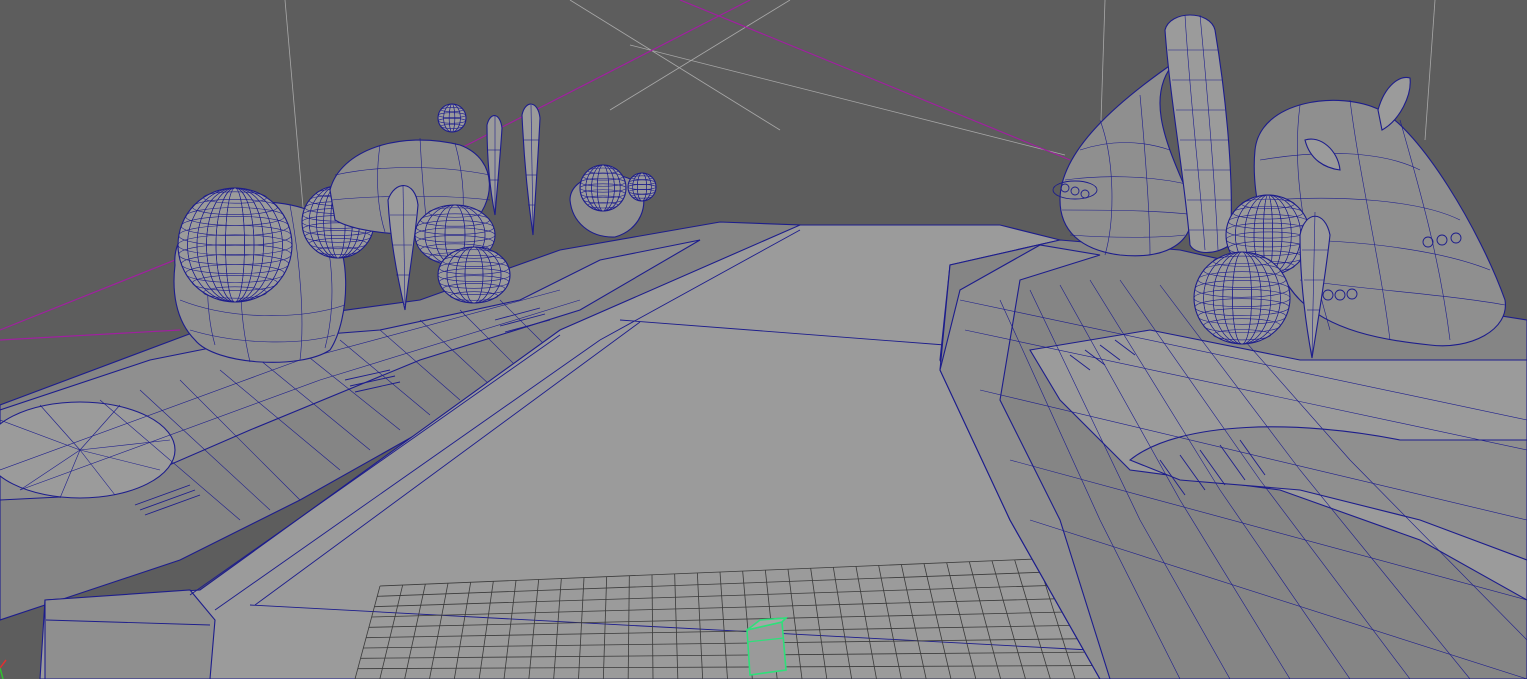 The width and height of the screenshot is (1527, 679). I want to click on axis-gizmo, so click(3, 669).